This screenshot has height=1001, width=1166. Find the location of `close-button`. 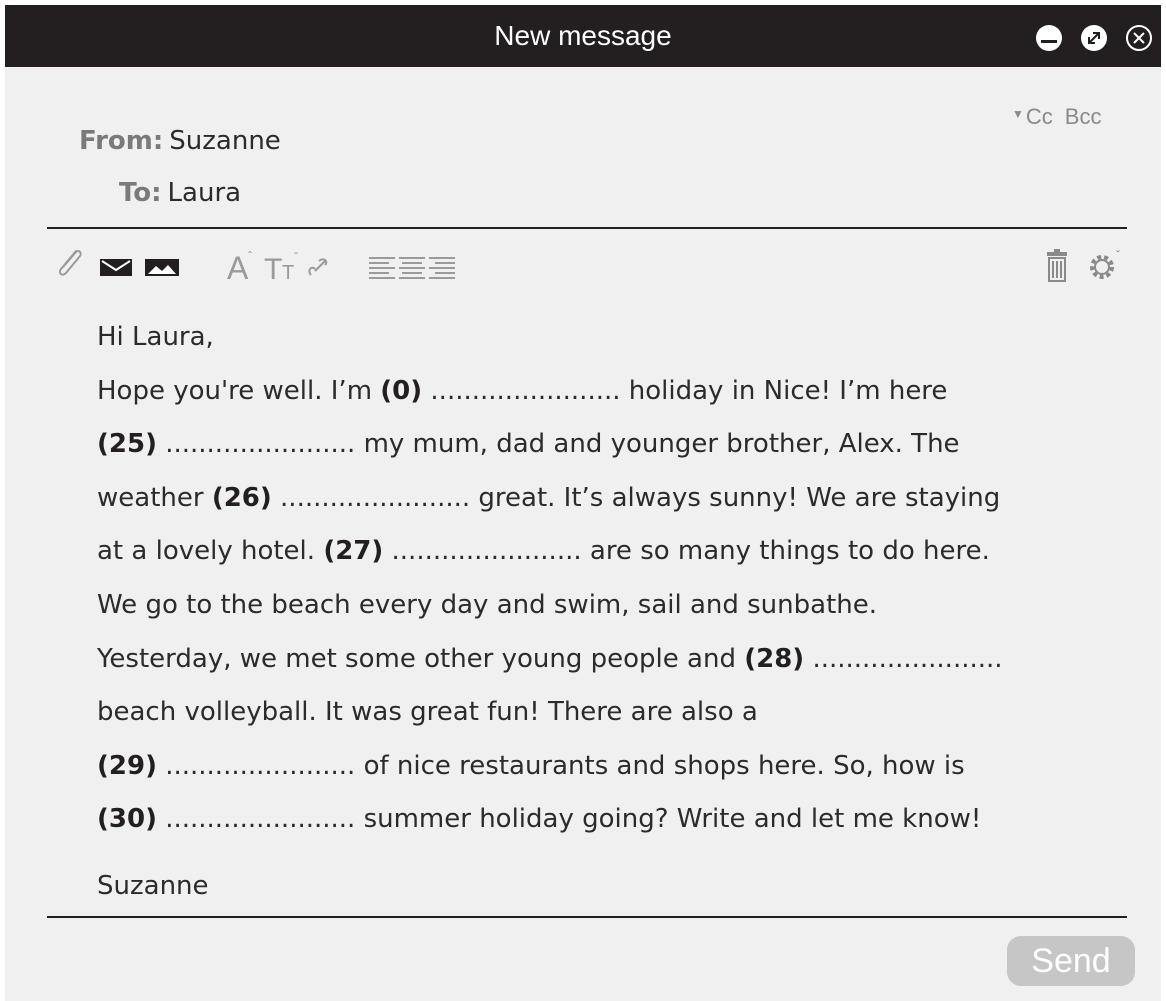

close-button is located at coordinates (1139, 38).